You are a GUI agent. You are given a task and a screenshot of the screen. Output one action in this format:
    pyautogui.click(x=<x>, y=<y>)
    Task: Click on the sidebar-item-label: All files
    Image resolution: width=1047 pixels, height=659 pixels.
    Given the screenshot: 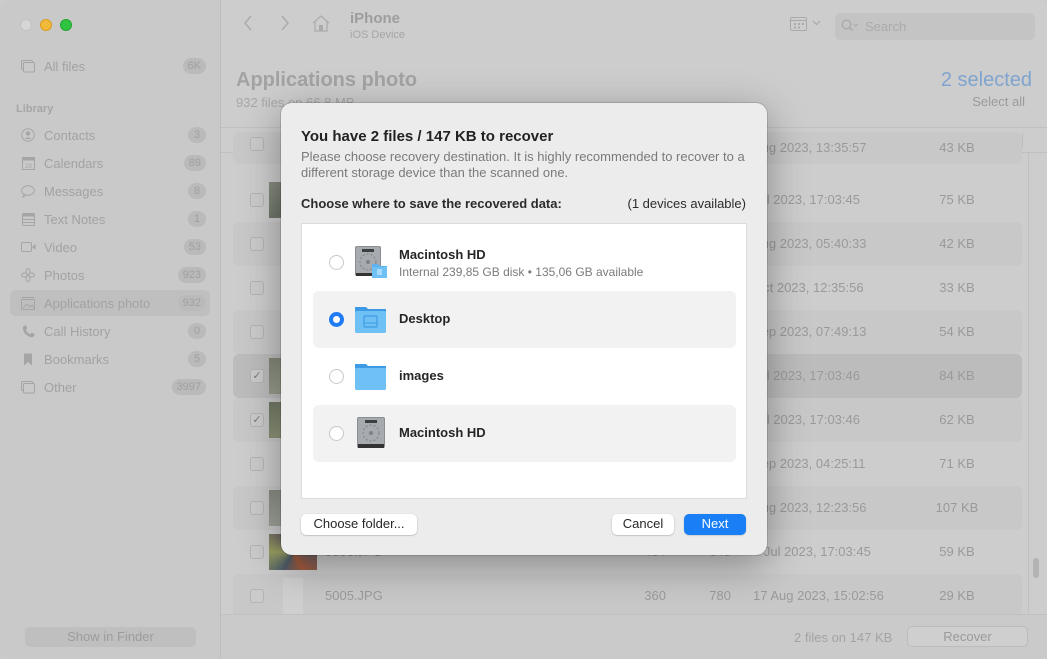 What is the action you would take?
    pyautogui.click(x=65, y=66)
    